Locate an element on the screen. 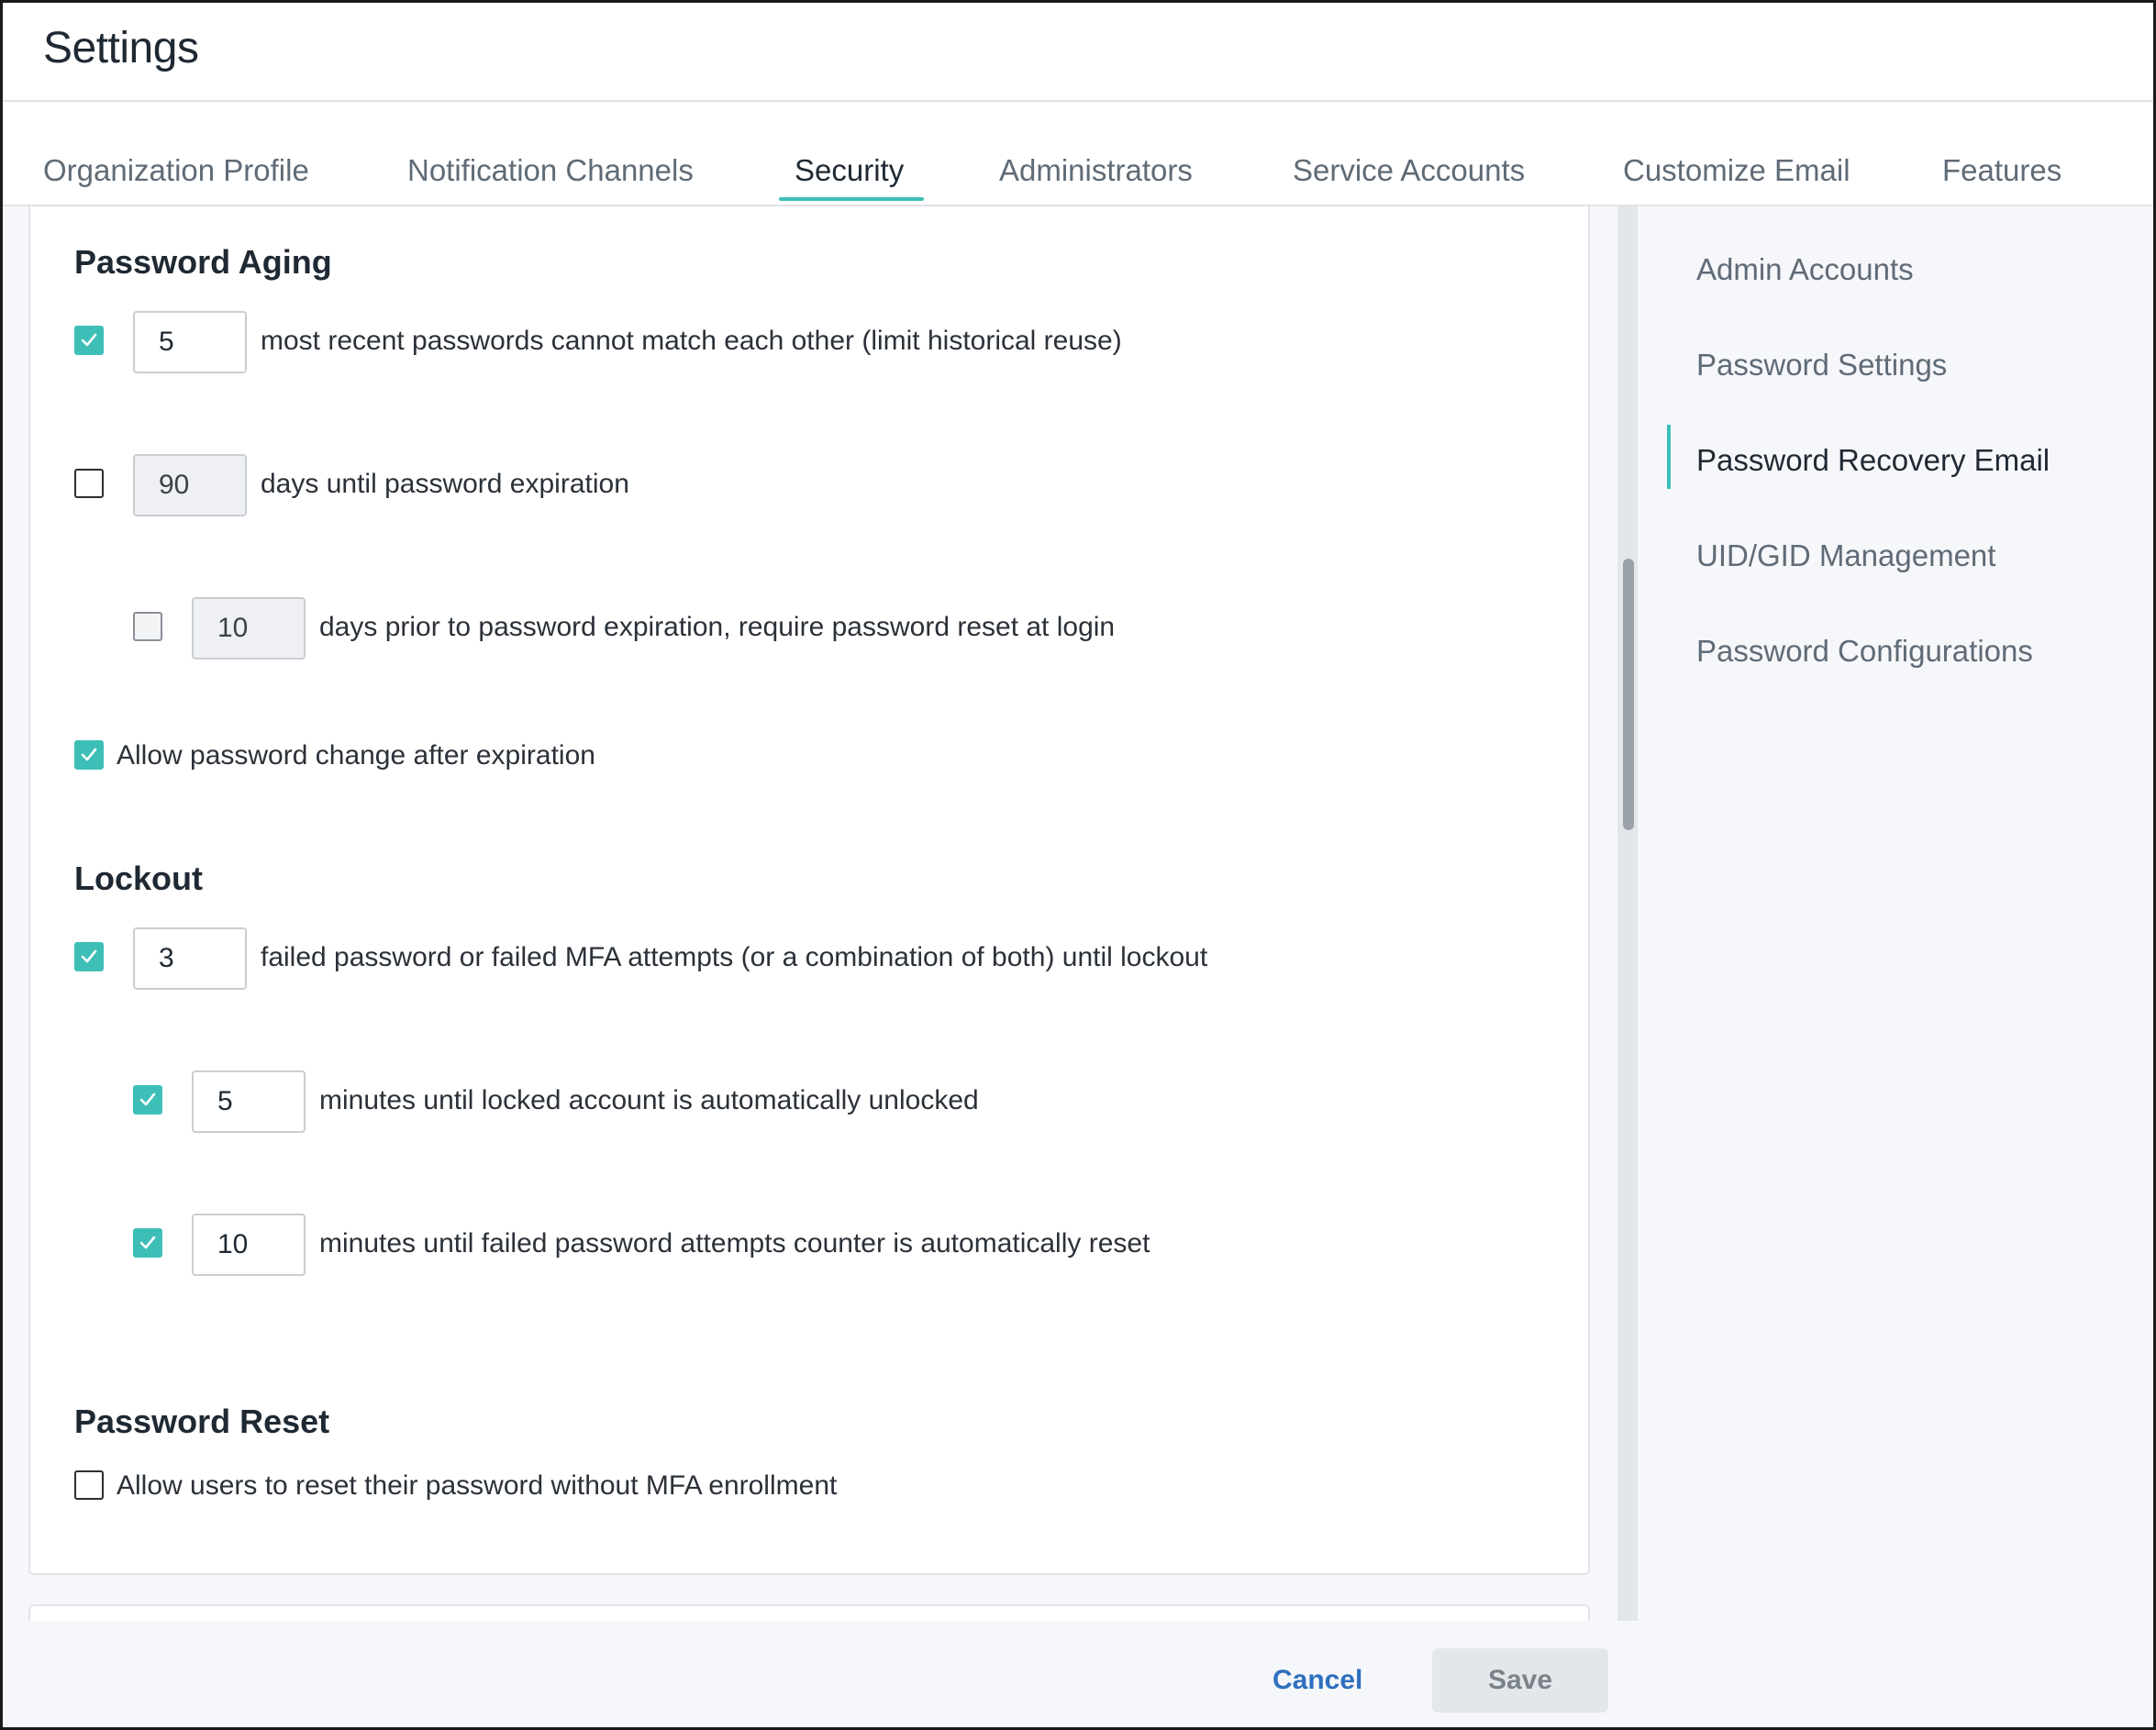 The image size is (2156, 1730). right-nav-active-indicator is located at coordinates (1669, 457).